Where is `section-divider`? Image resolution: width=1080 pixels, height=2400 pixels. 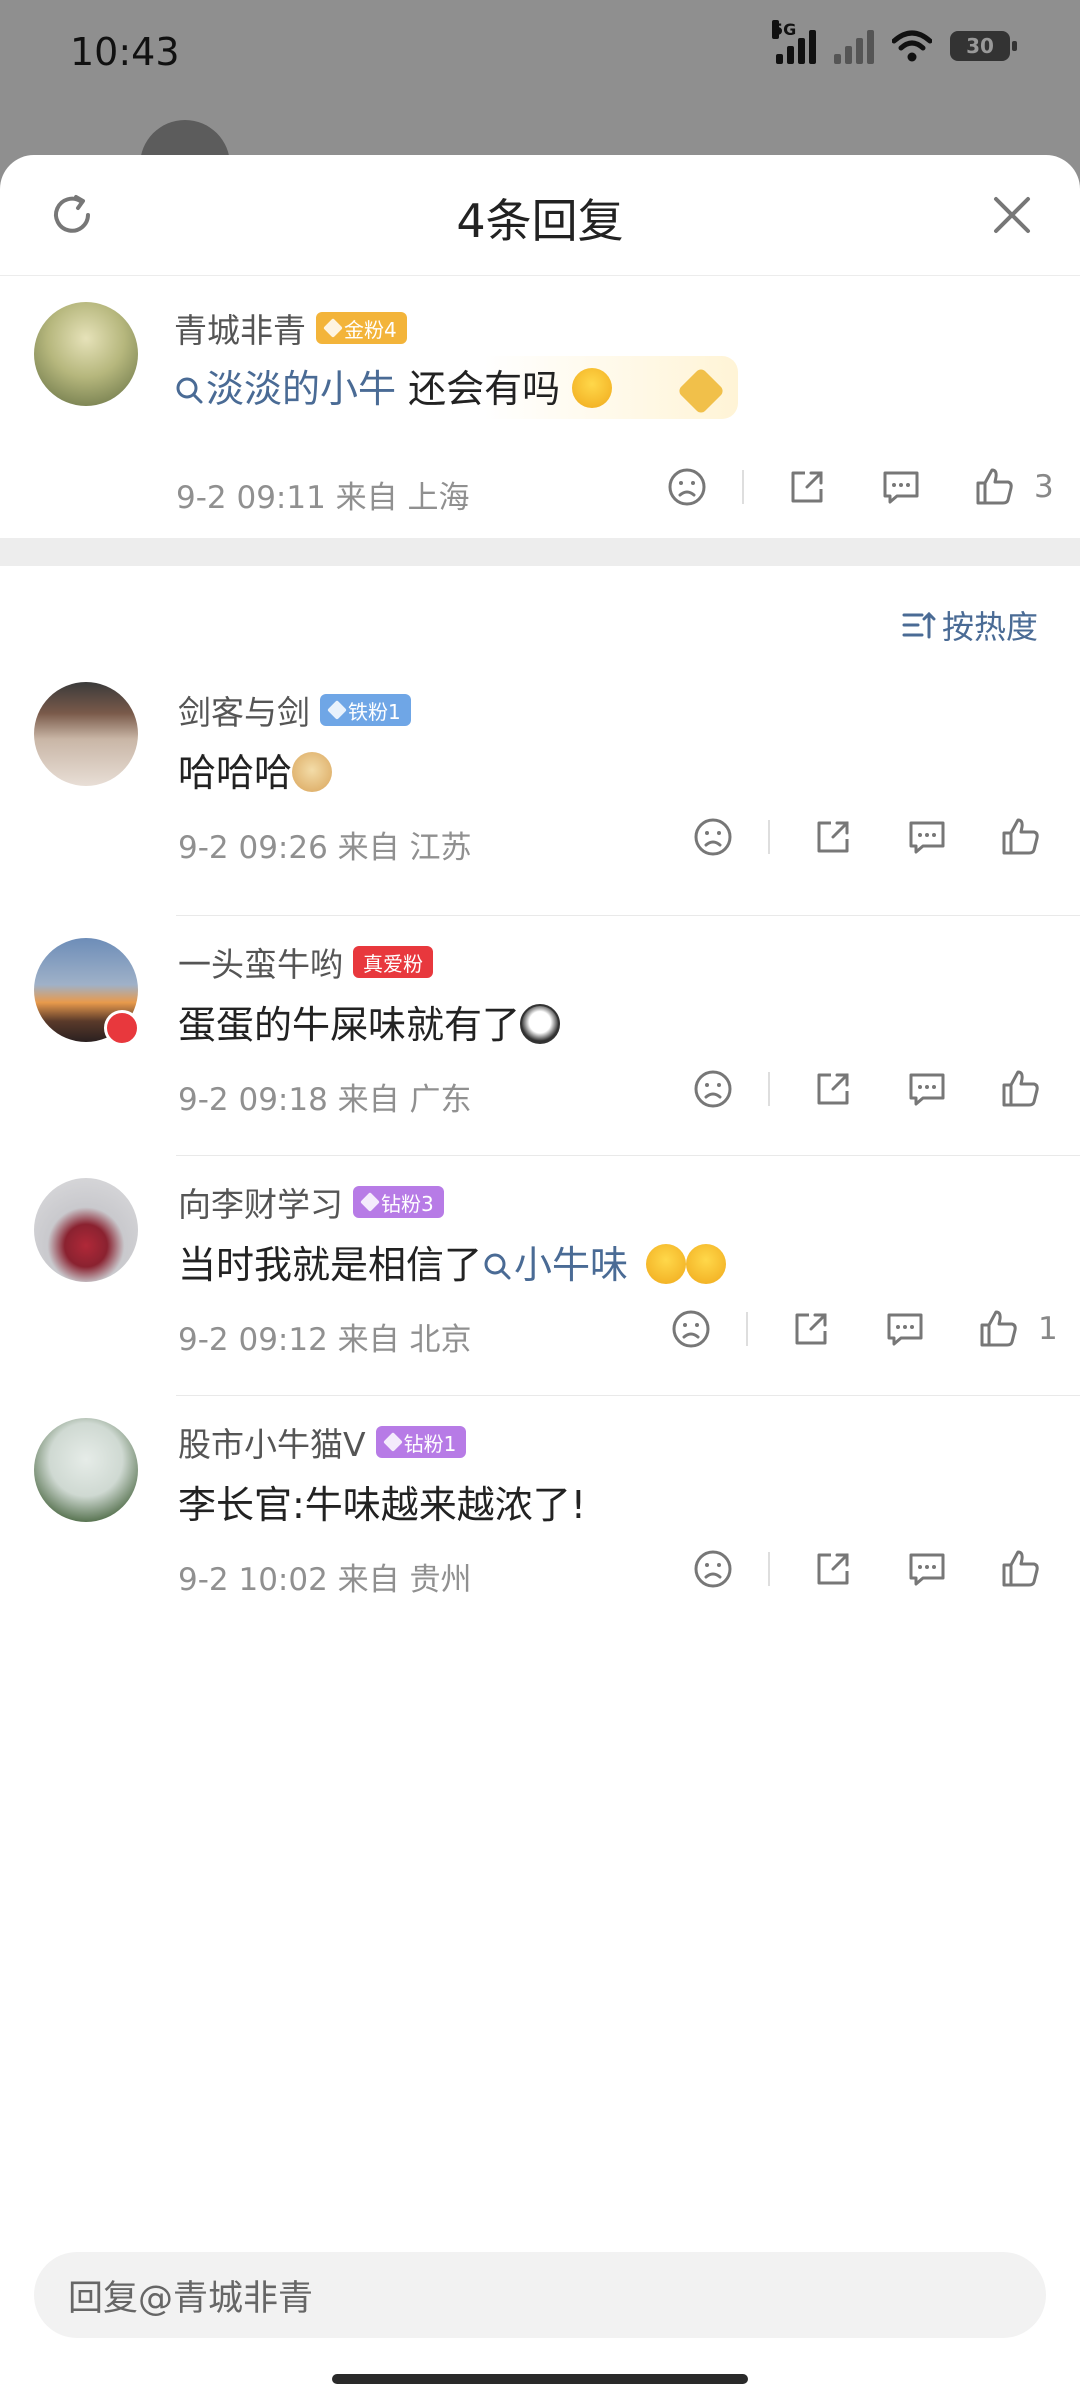
section-divider is located at coordinates (540, 552).